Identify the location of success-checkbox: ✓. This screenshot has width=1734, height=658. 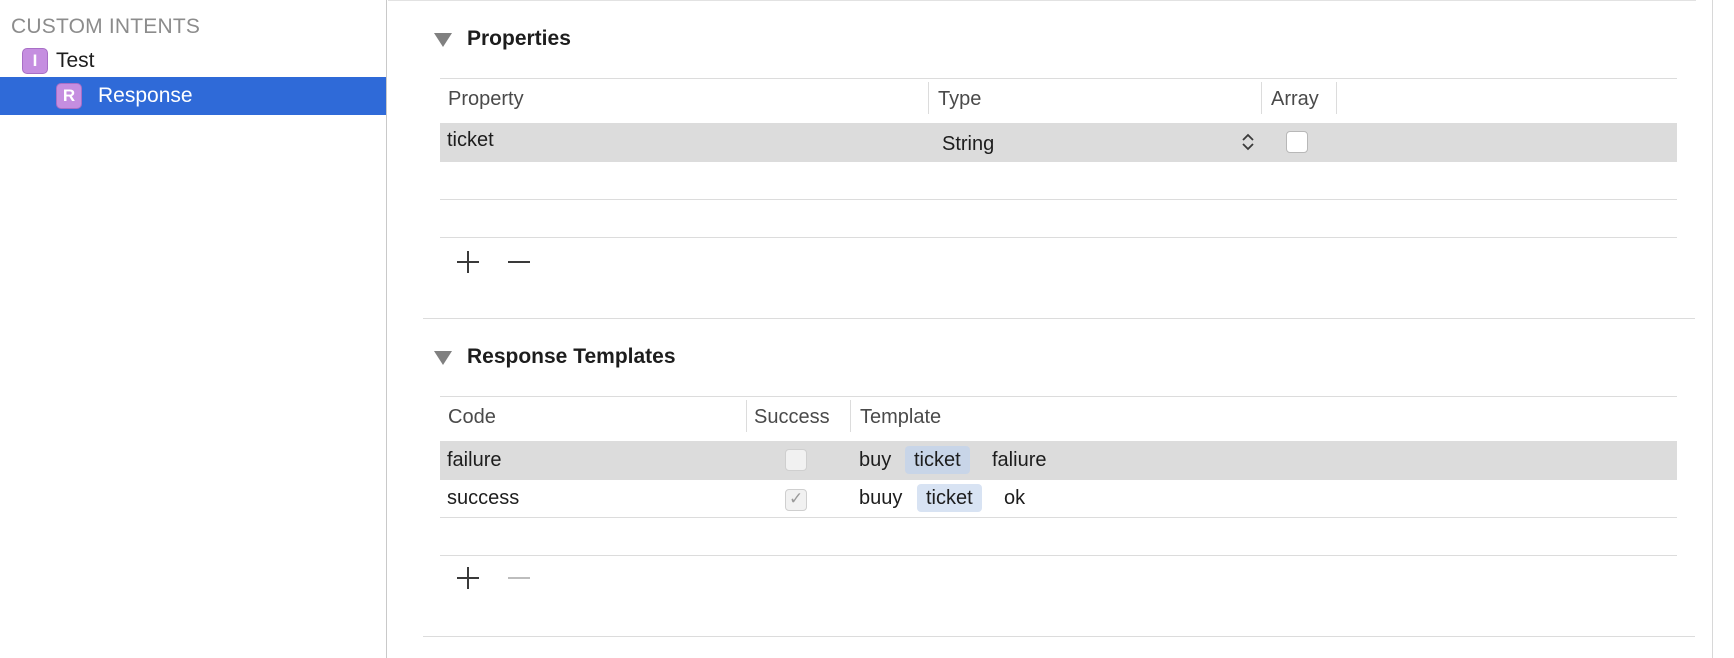
(796, 500).